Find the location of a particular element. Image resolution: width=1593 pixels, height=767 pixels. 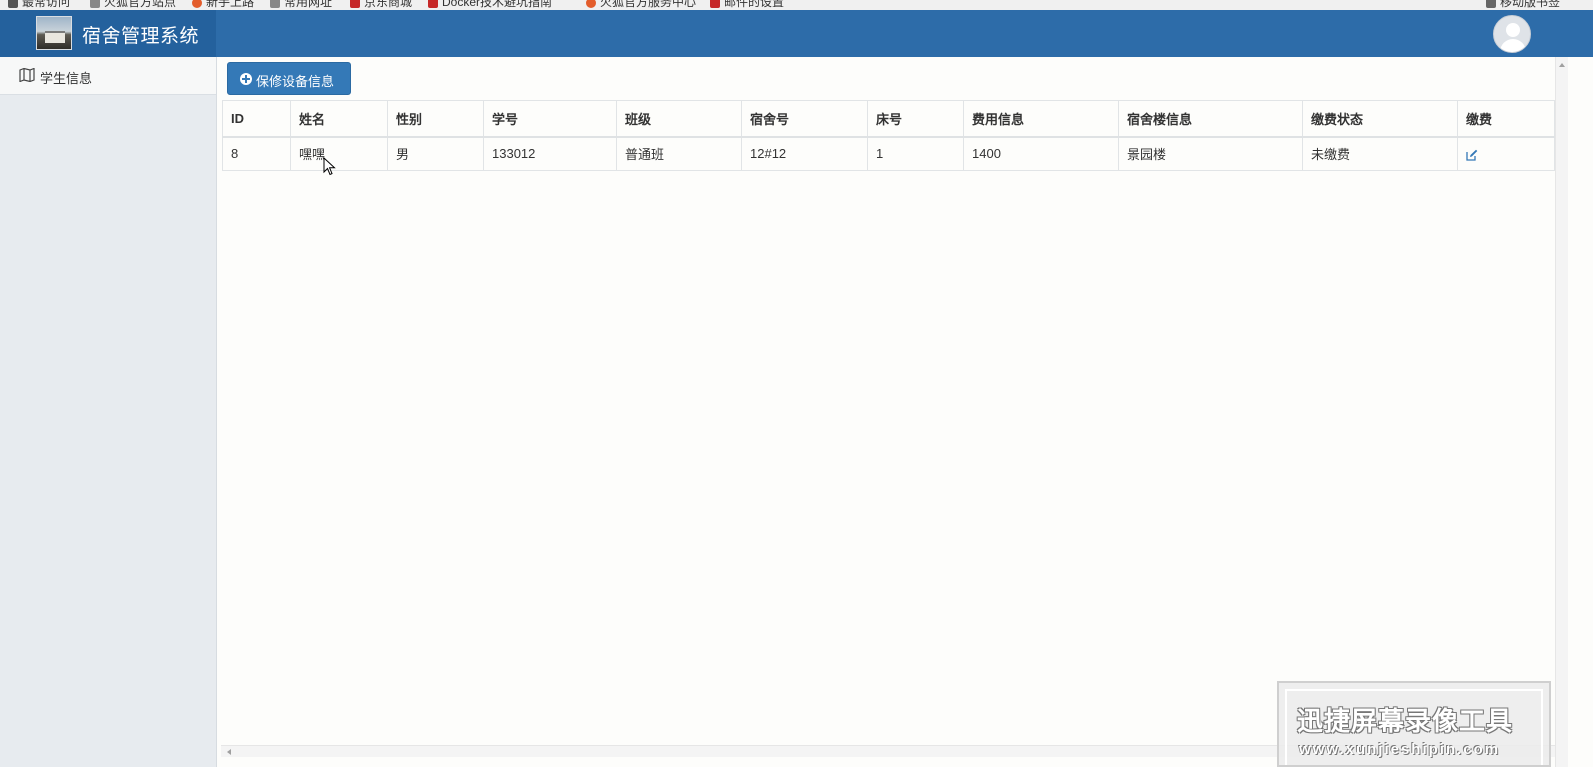

column-header: 性别 is located at coordinates (435, 119).